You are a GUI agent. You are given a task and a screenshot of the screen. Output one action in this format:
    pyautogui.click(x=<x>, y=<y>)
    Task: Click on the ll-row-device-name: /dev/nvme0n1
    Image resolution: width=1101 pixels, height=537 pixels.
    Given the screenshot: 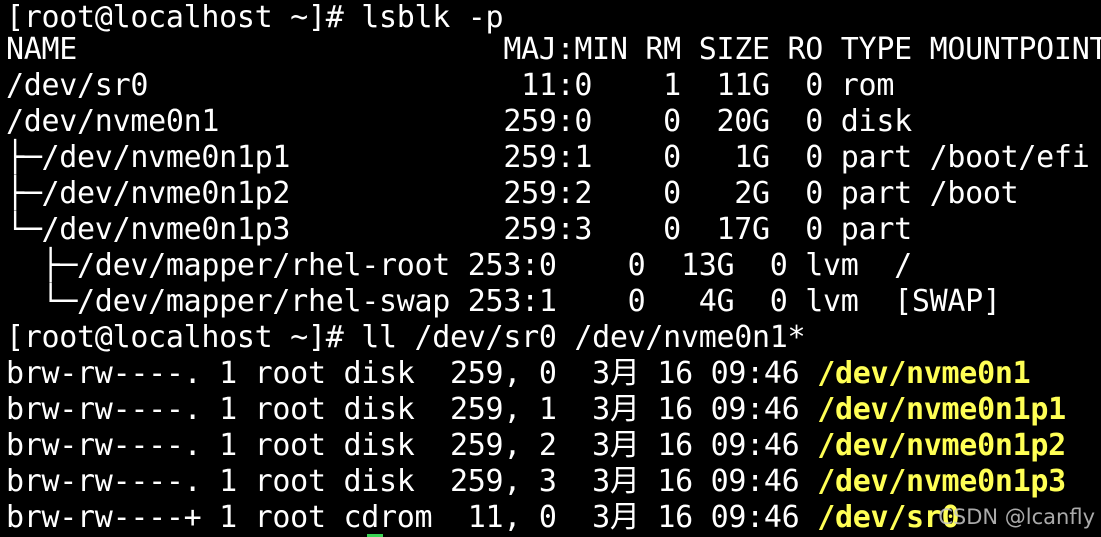 What is the action you would take?
    pyautogui.click(x=924, y=373)
    